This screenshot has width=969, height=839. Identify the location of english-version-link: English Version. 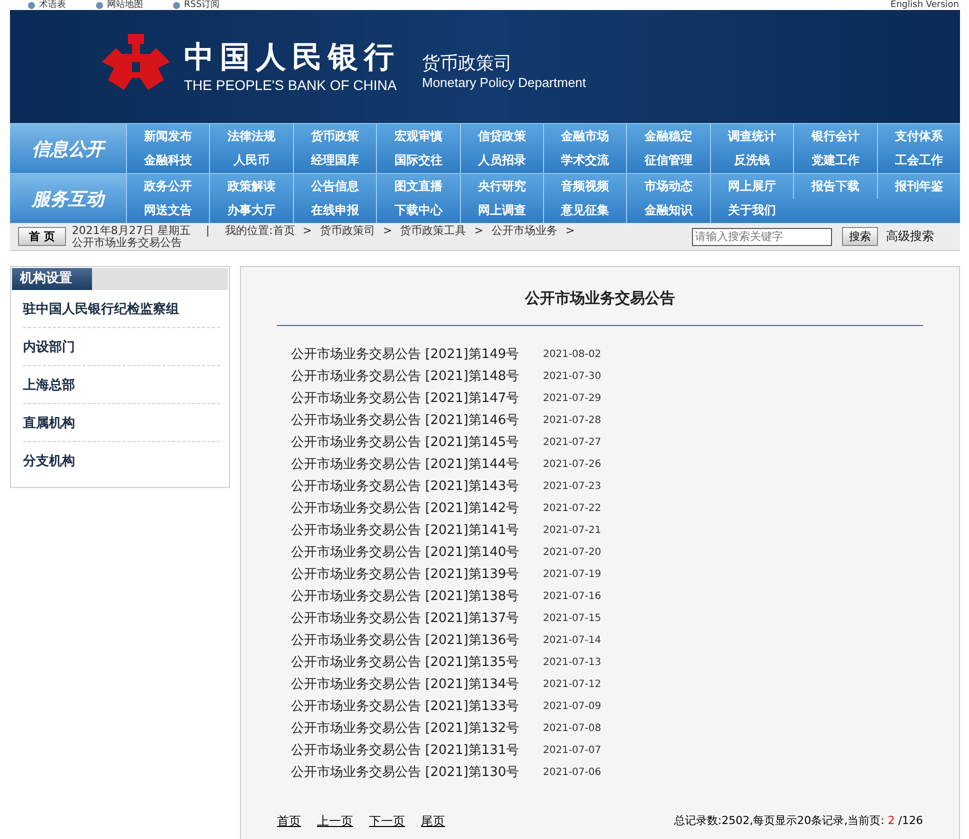
(924, 5).